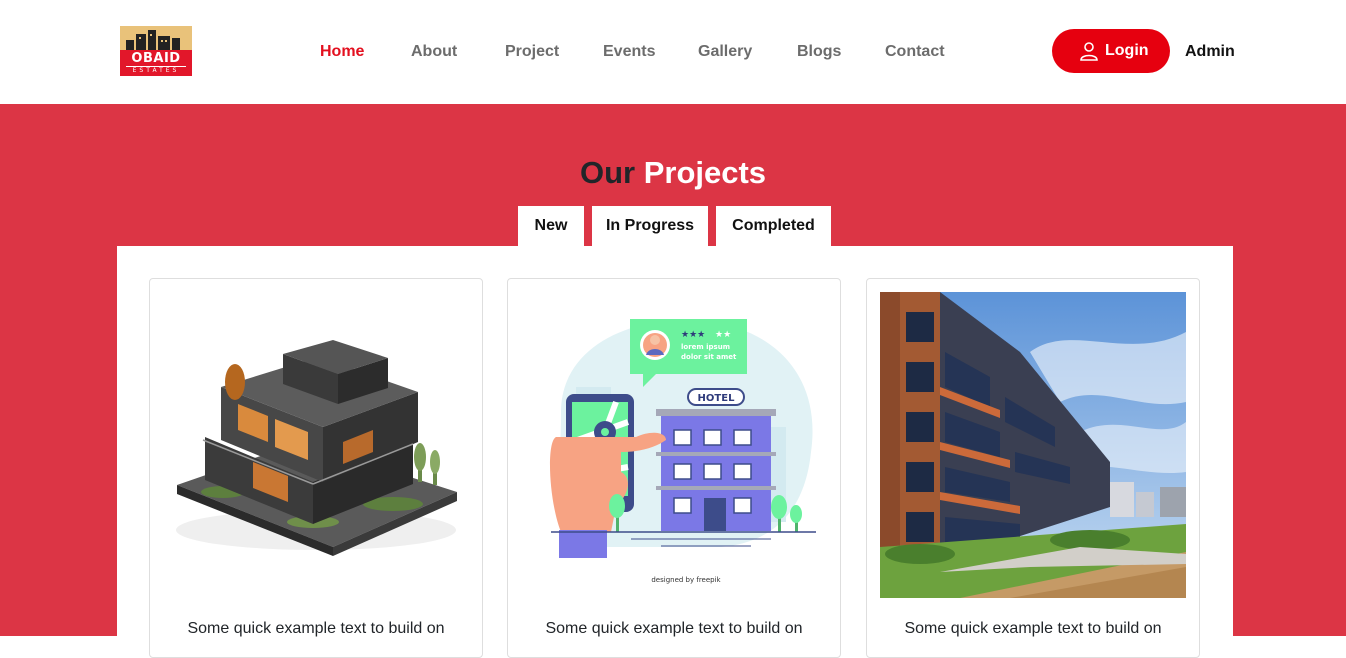 Image resolution: width=1346 pixels, height=658 pixels. I want to click on user-icon, so click(1089, 51).